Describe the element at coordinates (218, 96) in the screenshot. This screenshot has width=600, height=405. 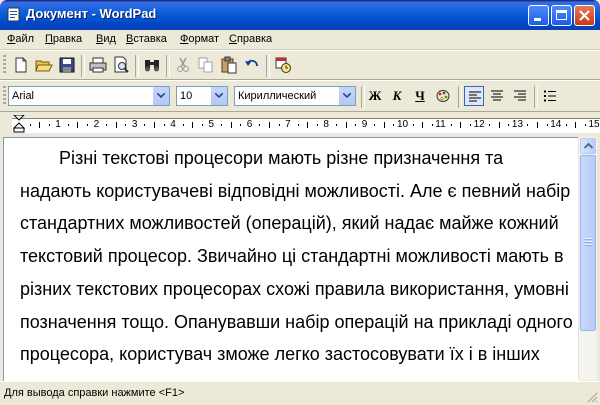
I see `font-size-dropdown-button` at that location.